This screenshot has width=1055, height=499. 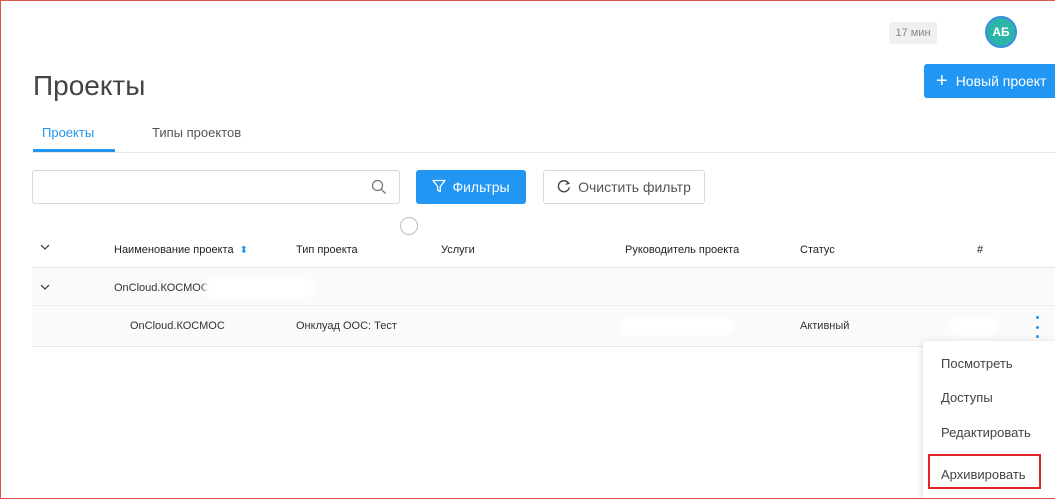 What do you see at coordinates (984, 471) in the screenshot?
I see `archive-highlight-box` at bounding box center [984, 471].